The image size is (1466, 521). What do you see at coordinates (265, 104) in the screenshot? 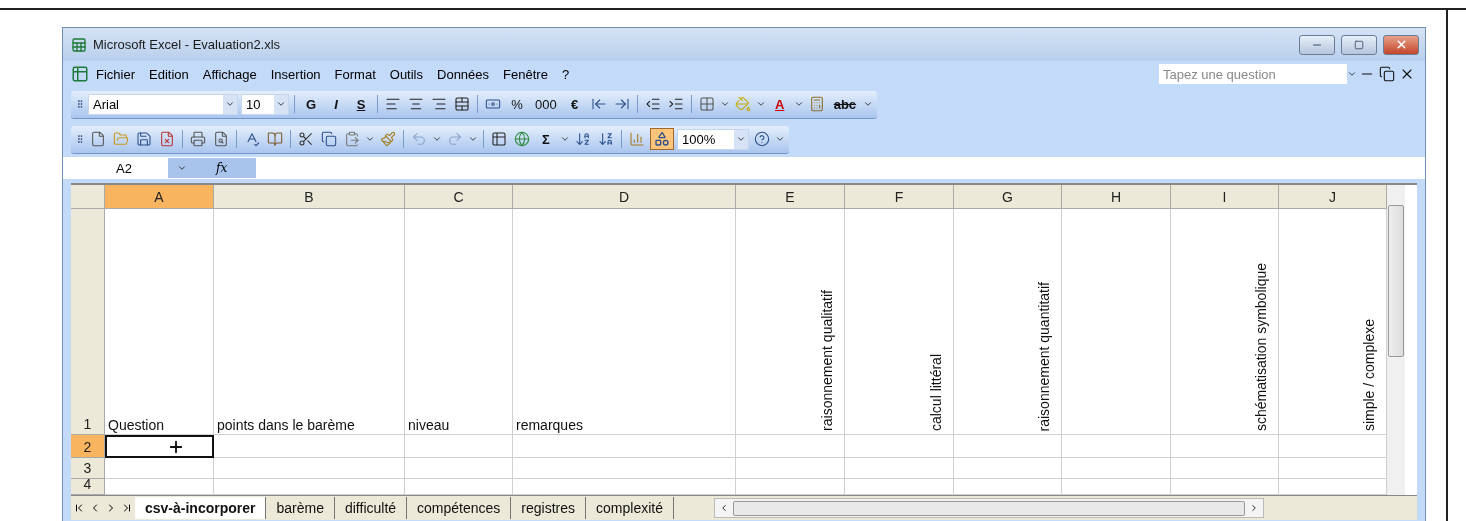
I see `font-size-field: 10` at bounding box center [265, 104].